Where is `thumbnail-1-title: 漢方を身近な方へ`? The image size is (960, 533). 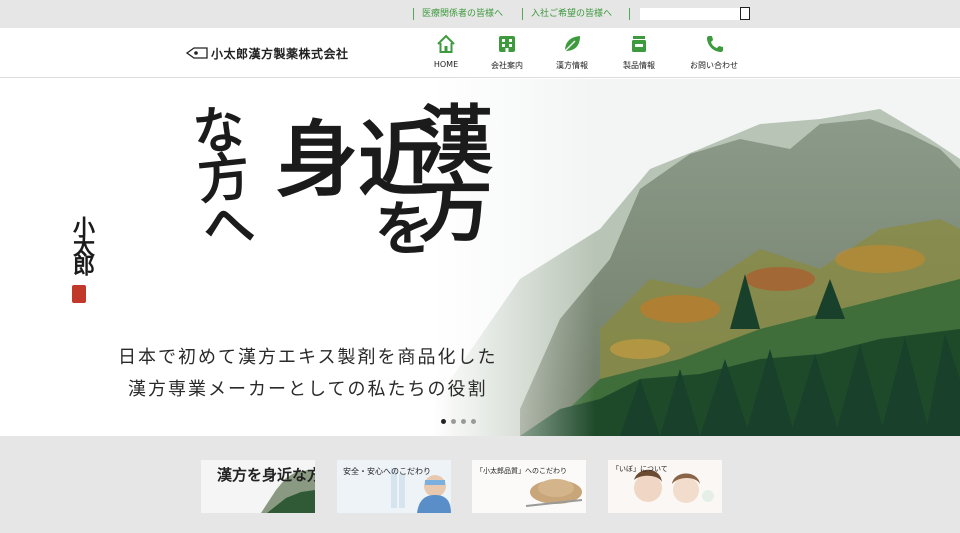 thumbnail-1-title: 漢方を身近な方へ is located at coordinates (266, 475).